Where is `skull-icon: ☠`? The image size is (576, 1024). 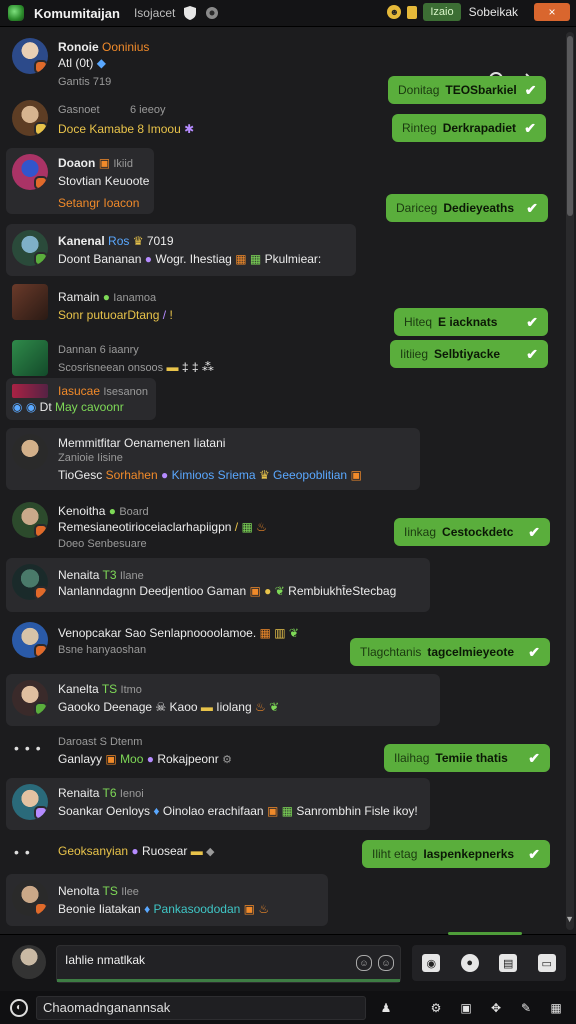
skull-icon: ☠ is located at coordinates (161, 707).